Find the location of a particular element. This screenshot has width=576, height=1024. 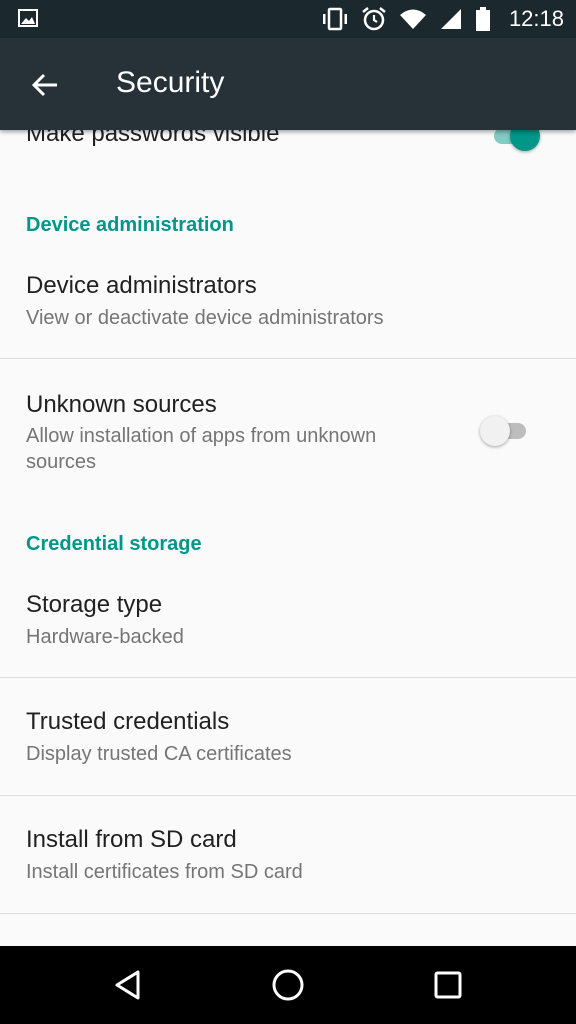

app-bar: Security is located at coordinates (288, 84).